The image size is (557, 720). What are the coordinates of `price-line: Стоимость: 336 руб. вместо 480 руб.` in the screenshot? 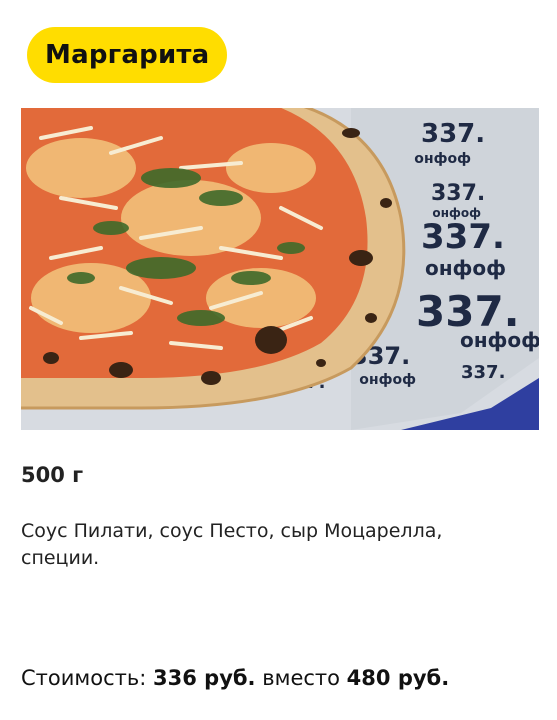 It's located at (235, 678).